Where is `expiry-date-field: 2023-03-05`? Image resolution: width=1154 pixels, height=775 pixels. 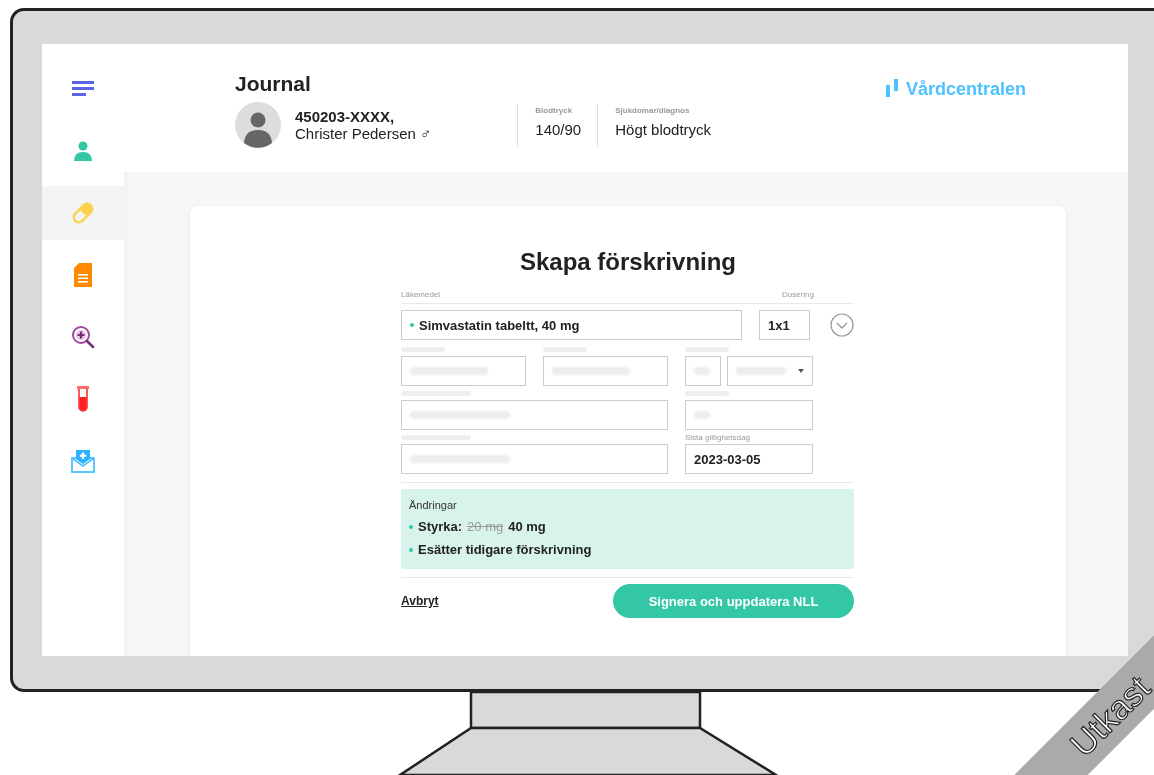 expiry-date-field: 2023-03-05 is located at coordinates (749, 459).